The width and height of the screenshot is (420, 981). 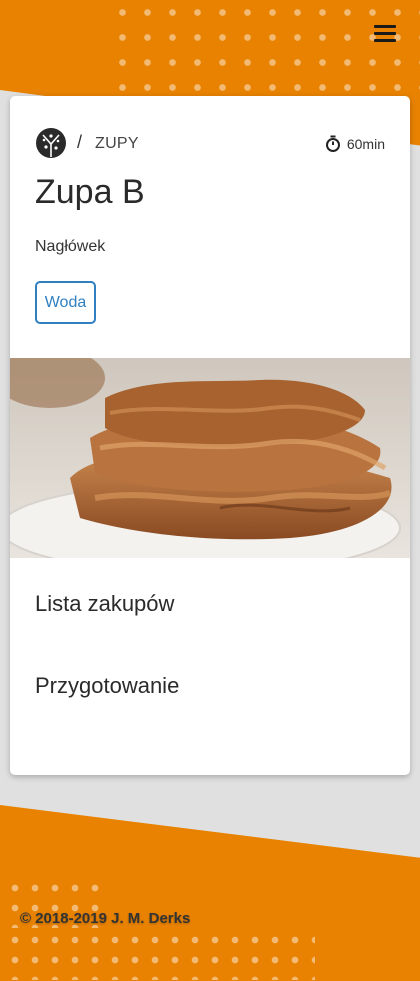 What do you see at coordinates (365, 143) in the screenshot?
I see `cooking-time-value: 60min` at bounding box center [365, 143].